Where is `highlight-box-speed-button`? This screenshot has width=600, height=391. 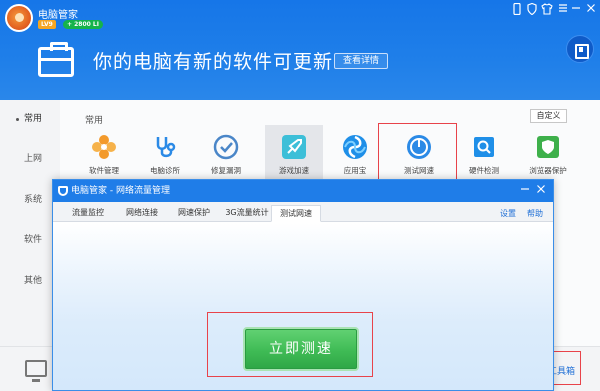
highlight-box-speed-button is located at coordinates (290, 344).